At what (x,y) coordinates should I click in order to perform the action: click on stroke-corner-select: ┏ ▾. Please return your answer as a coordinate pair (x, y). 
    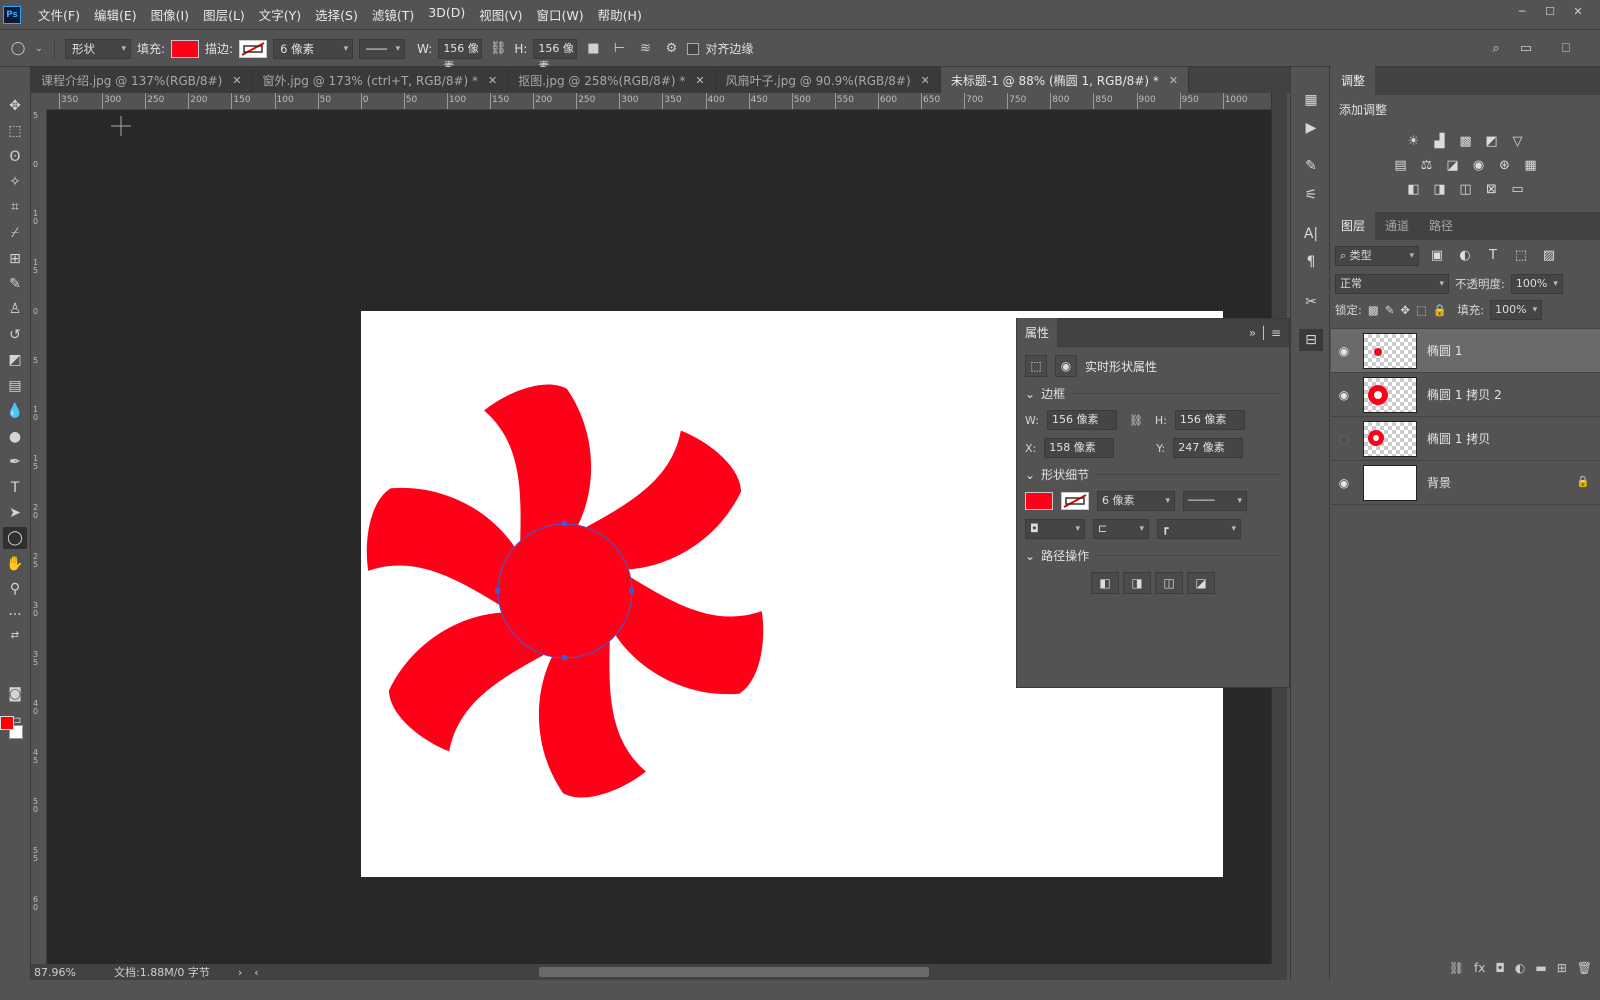
    Looking at the image, I should click on (1199, 529).